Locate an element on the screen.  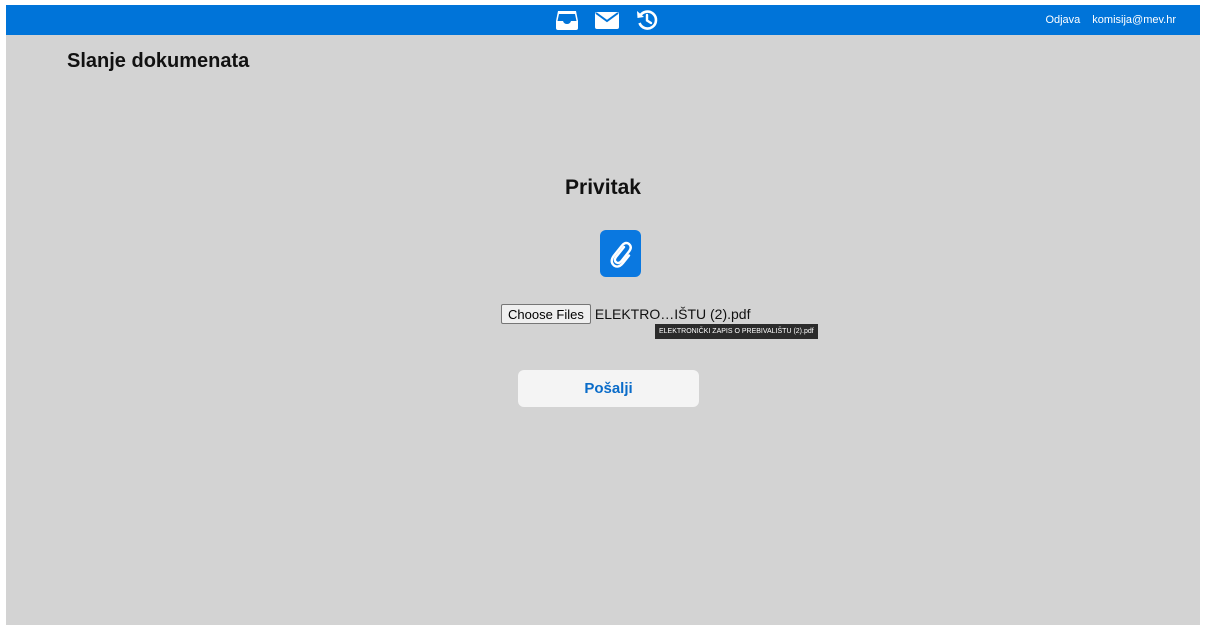
top-navigation-bar: Odjava komisija@mev.hr is located at coordinates (603, 20).